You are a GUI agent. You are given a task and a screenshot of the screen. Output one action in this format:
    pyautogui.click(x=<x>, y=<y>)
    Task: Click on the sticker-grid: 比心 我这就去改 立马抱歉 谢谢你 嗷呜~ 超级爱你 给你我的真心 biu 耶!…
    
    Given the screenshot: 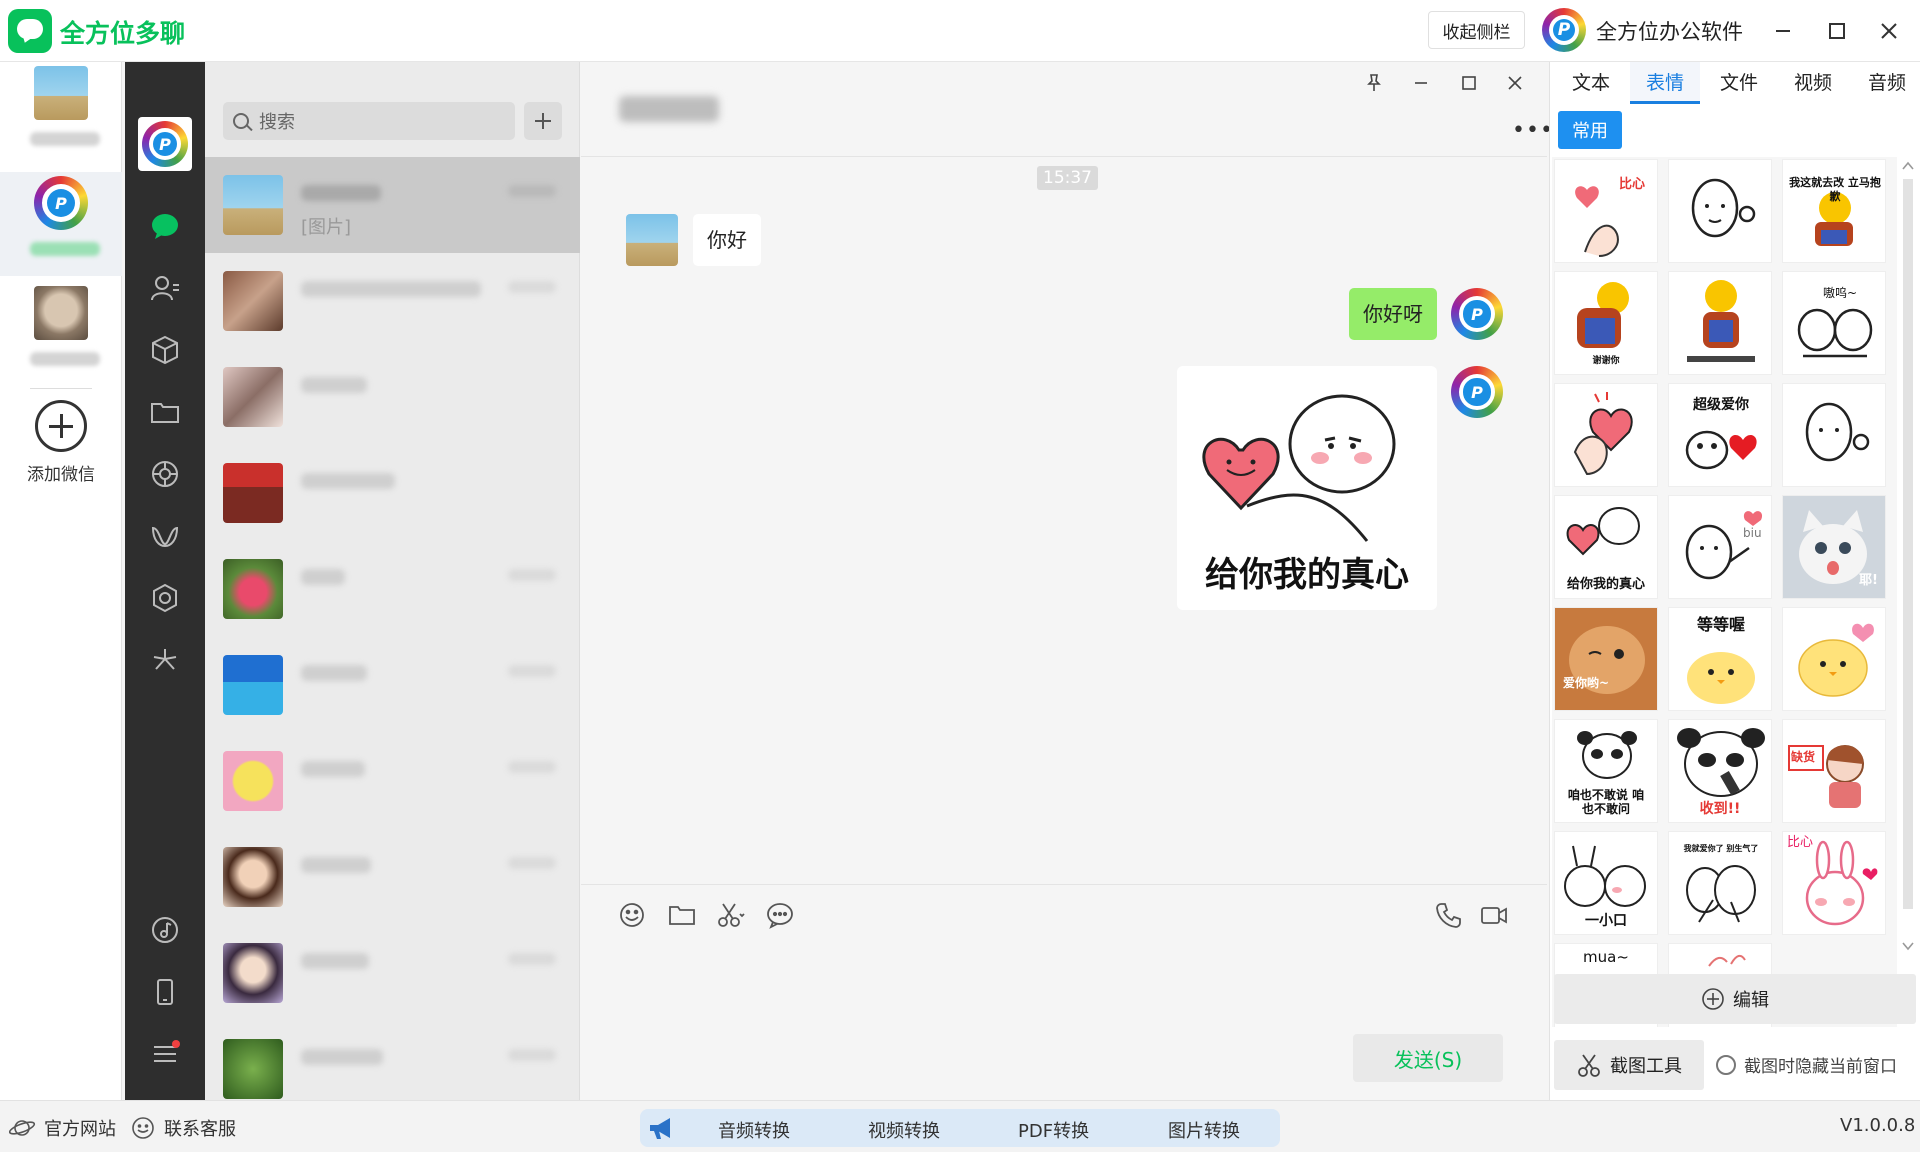 What is the action you would take?
    pyautogui.click(x=1724, y=592)
    